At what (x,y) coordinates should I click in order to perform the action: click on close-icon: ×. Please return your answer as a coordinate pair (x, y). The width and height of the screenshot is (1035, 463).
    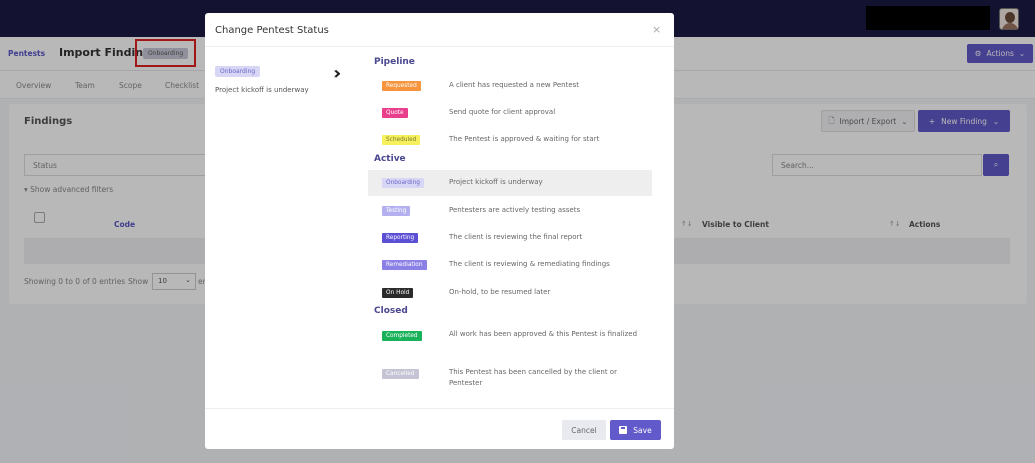
    Looking at the image, I should click on (656, 29).